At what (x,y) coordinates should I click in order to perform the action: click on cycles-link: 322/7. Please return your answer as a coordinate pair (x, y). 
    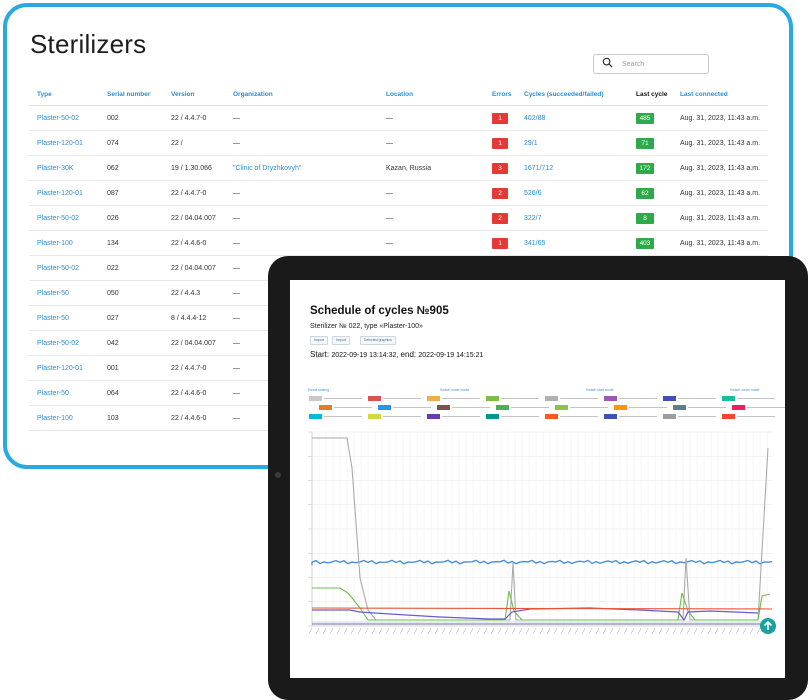
    Looking at the image, I should click on (572, 218).